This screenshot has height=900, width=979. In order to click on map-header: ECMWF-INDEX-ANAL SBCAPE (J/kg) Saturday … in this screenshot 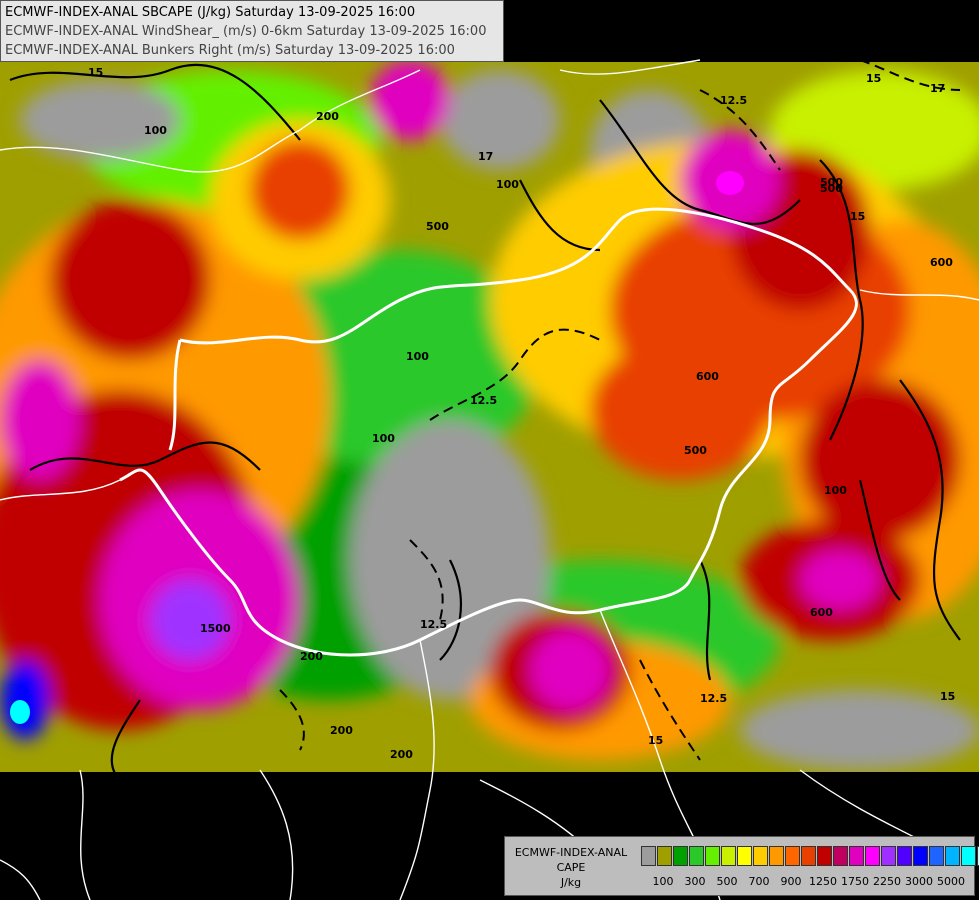, I will do `click(252, 31)`.